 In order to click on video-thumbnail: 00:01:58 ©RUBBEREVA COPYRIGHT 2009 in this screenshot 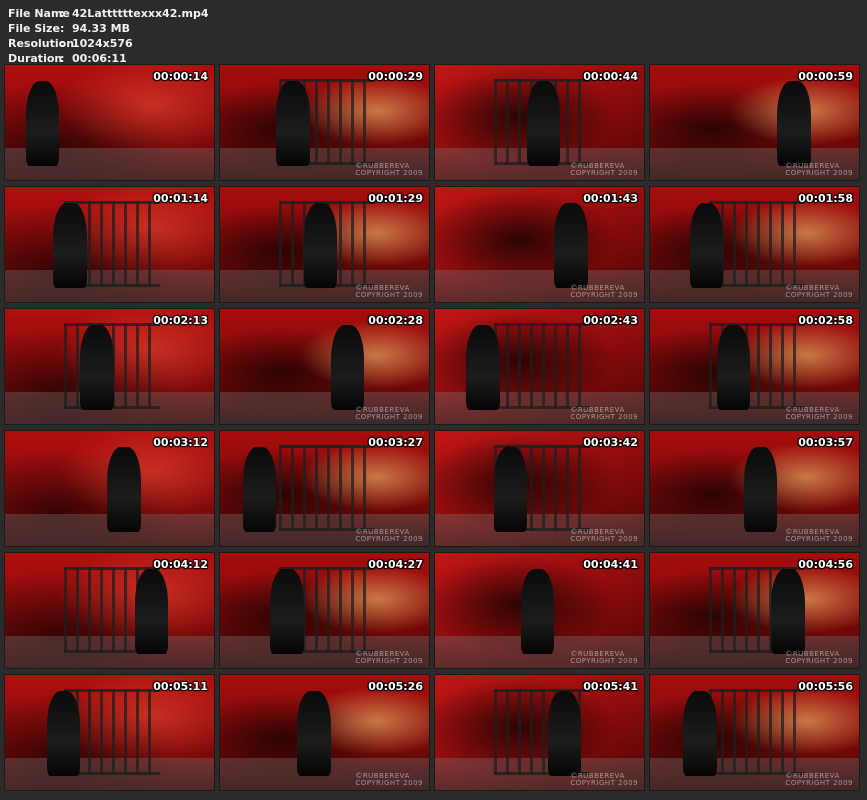, I will do `click(754, 244)`.